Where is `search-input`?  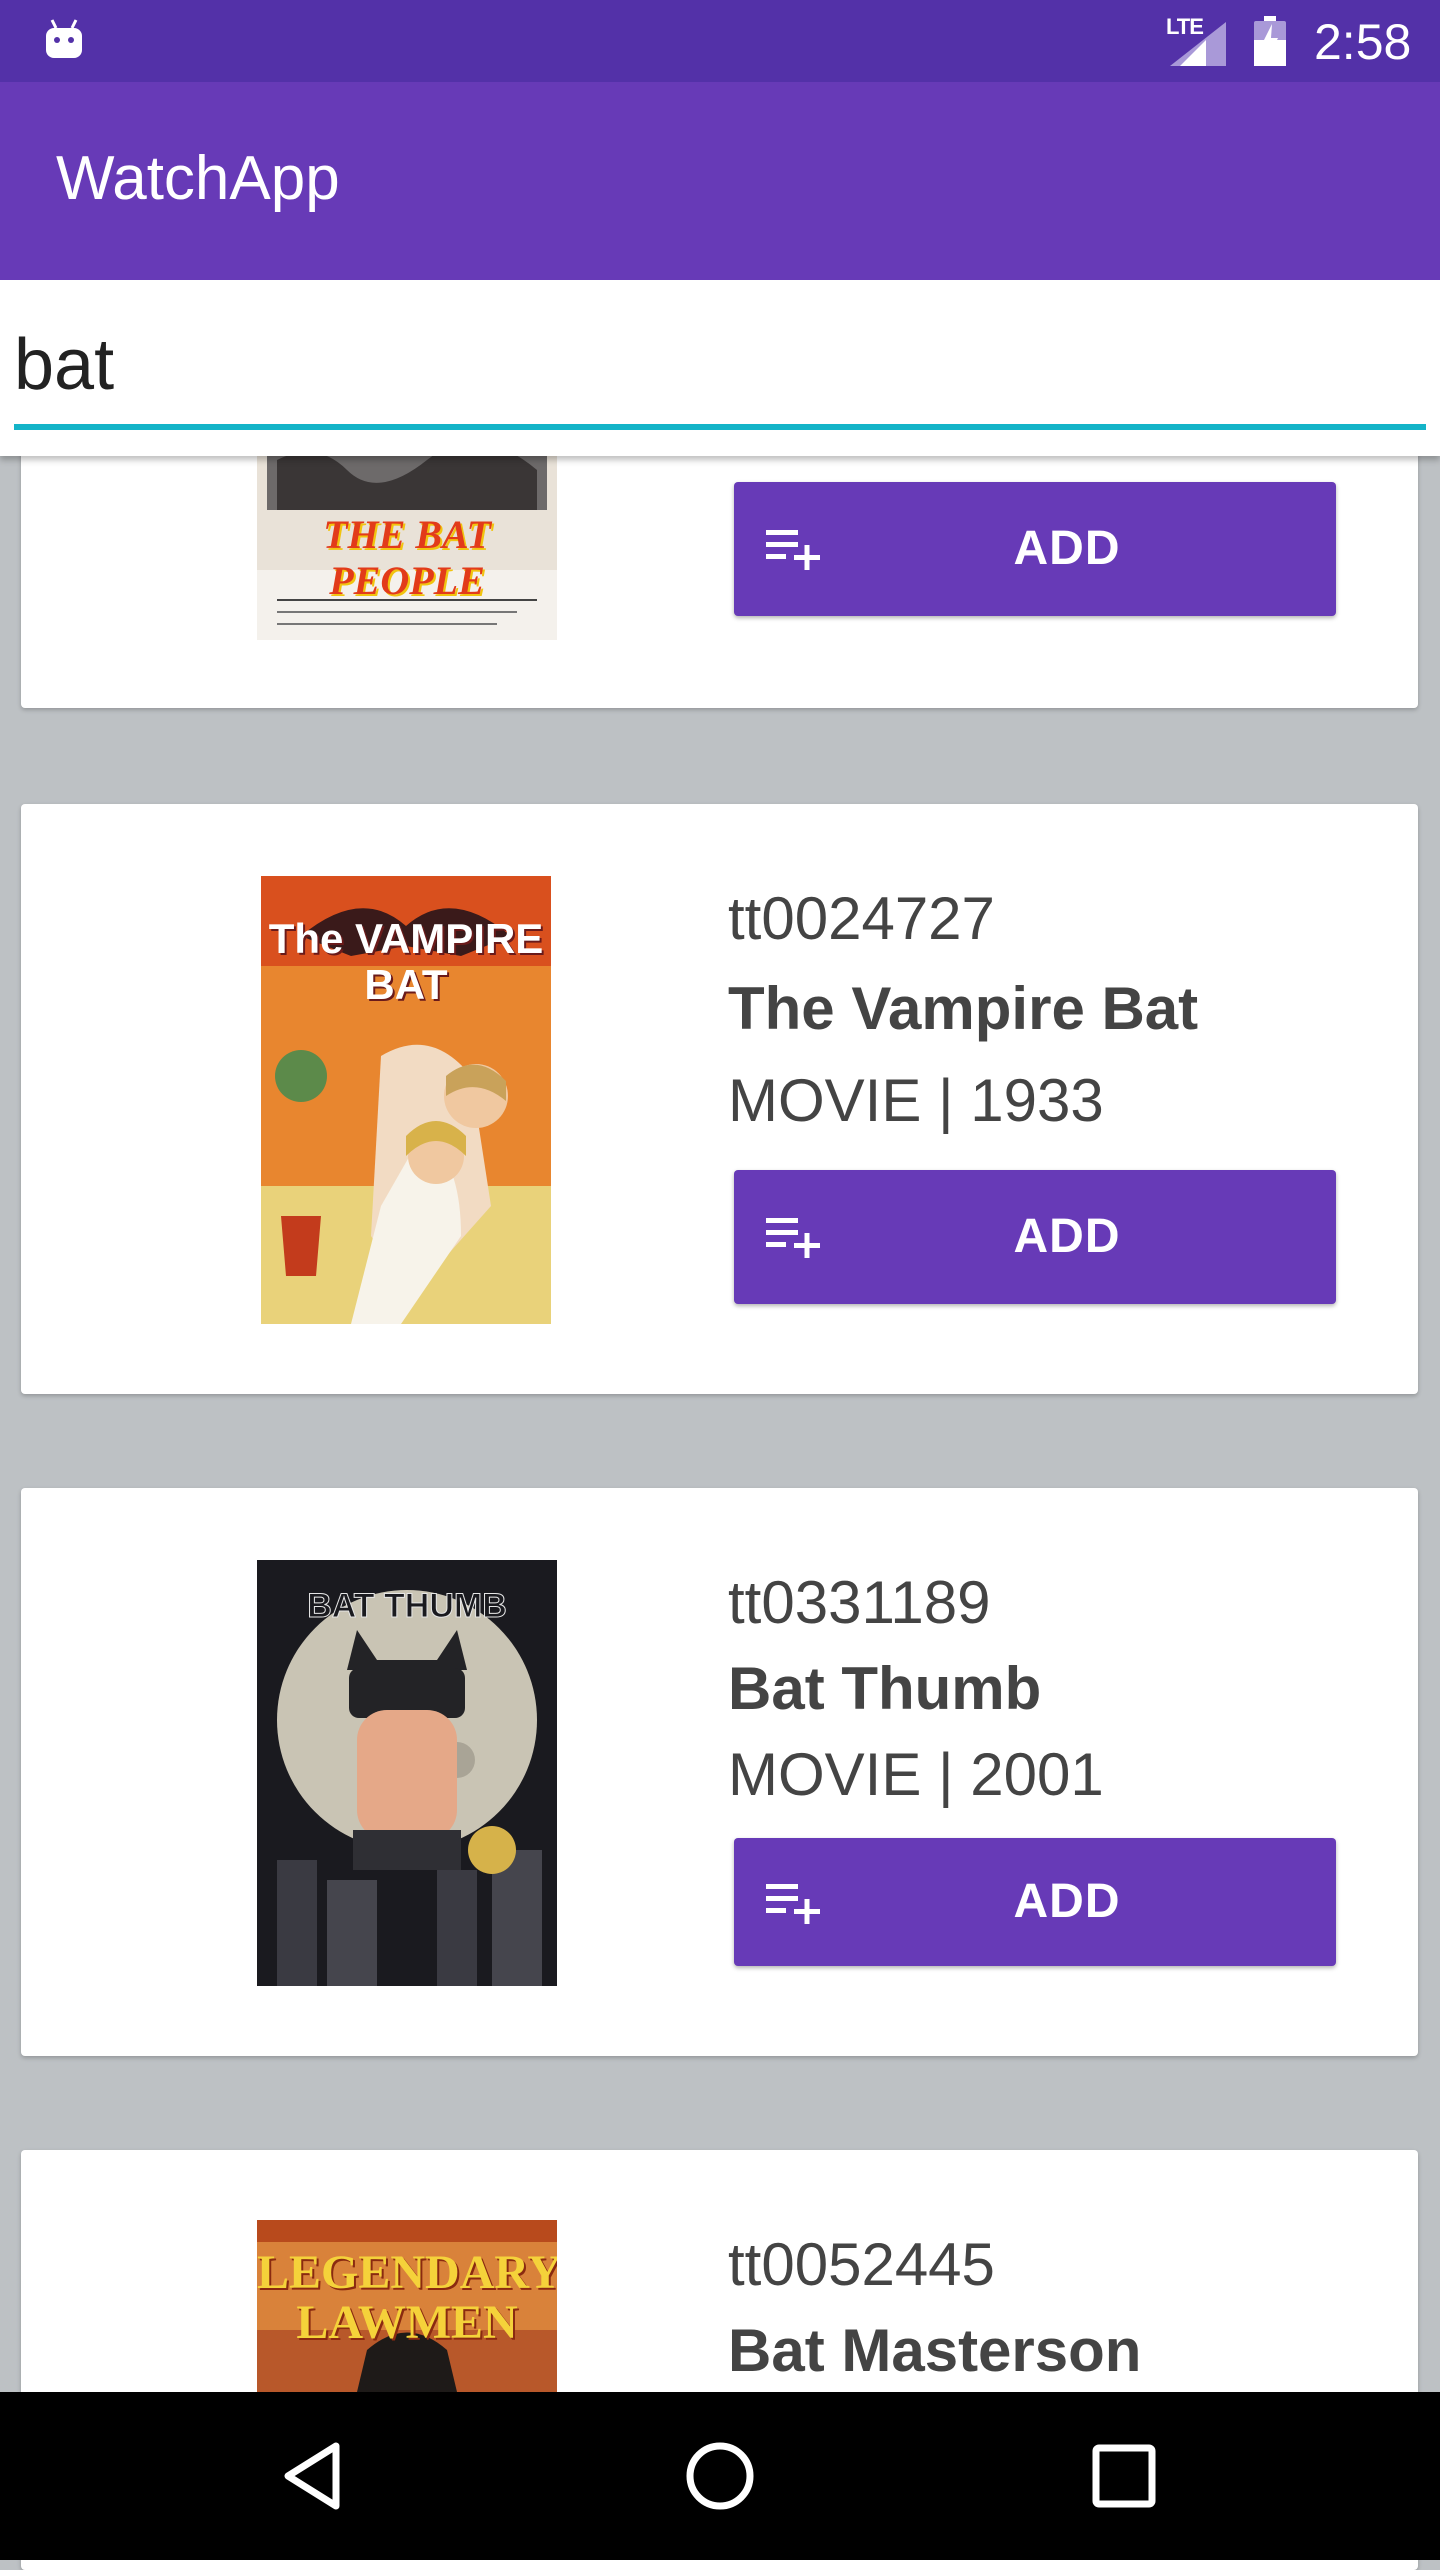 search-input is located at coordinates (714, 365).